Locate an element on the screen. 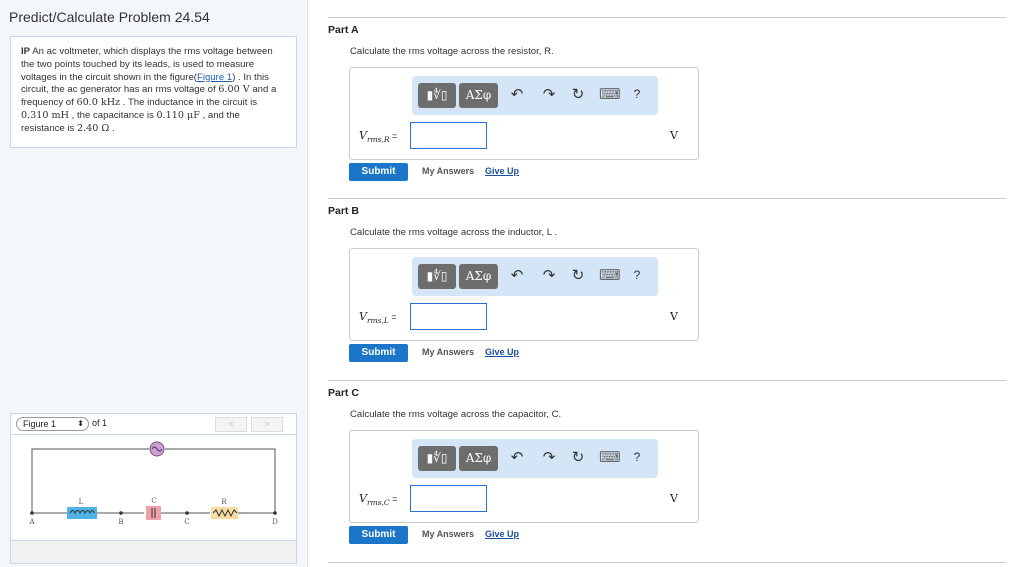 This screenshot has width=1024, height=567. label-R: R is located at coordinates (224, 502).